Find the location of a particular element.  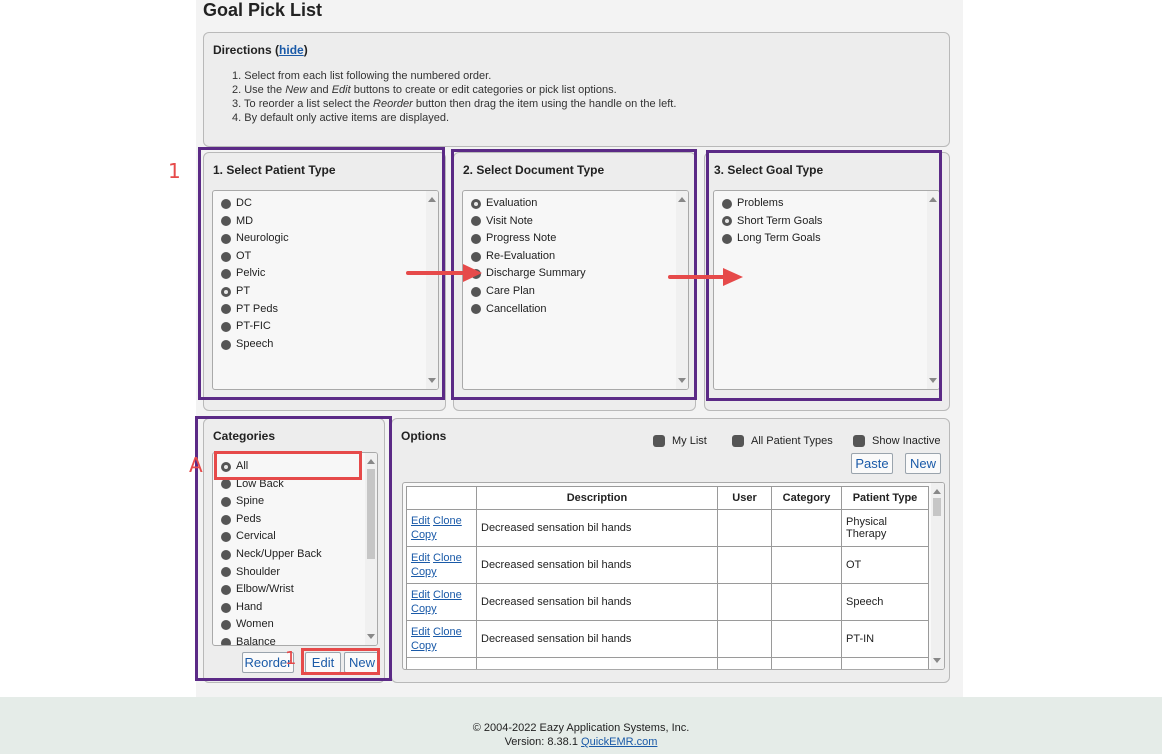

table-header-row: Description User Category Patient Type is located at coordinates (667, 498).